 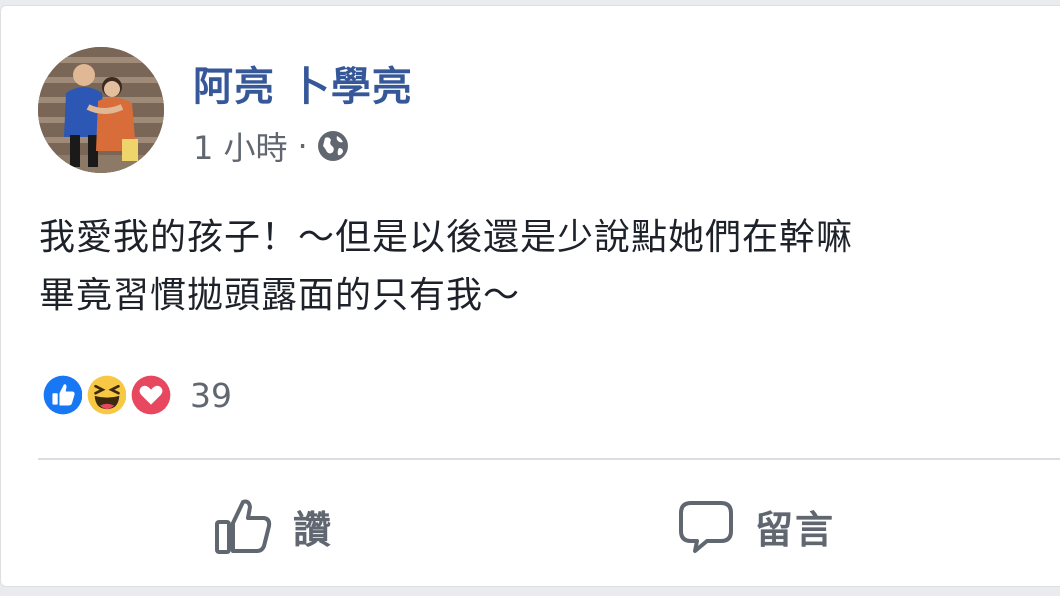 I want to click on like-reaction-icon, so click(x=63, y=395).